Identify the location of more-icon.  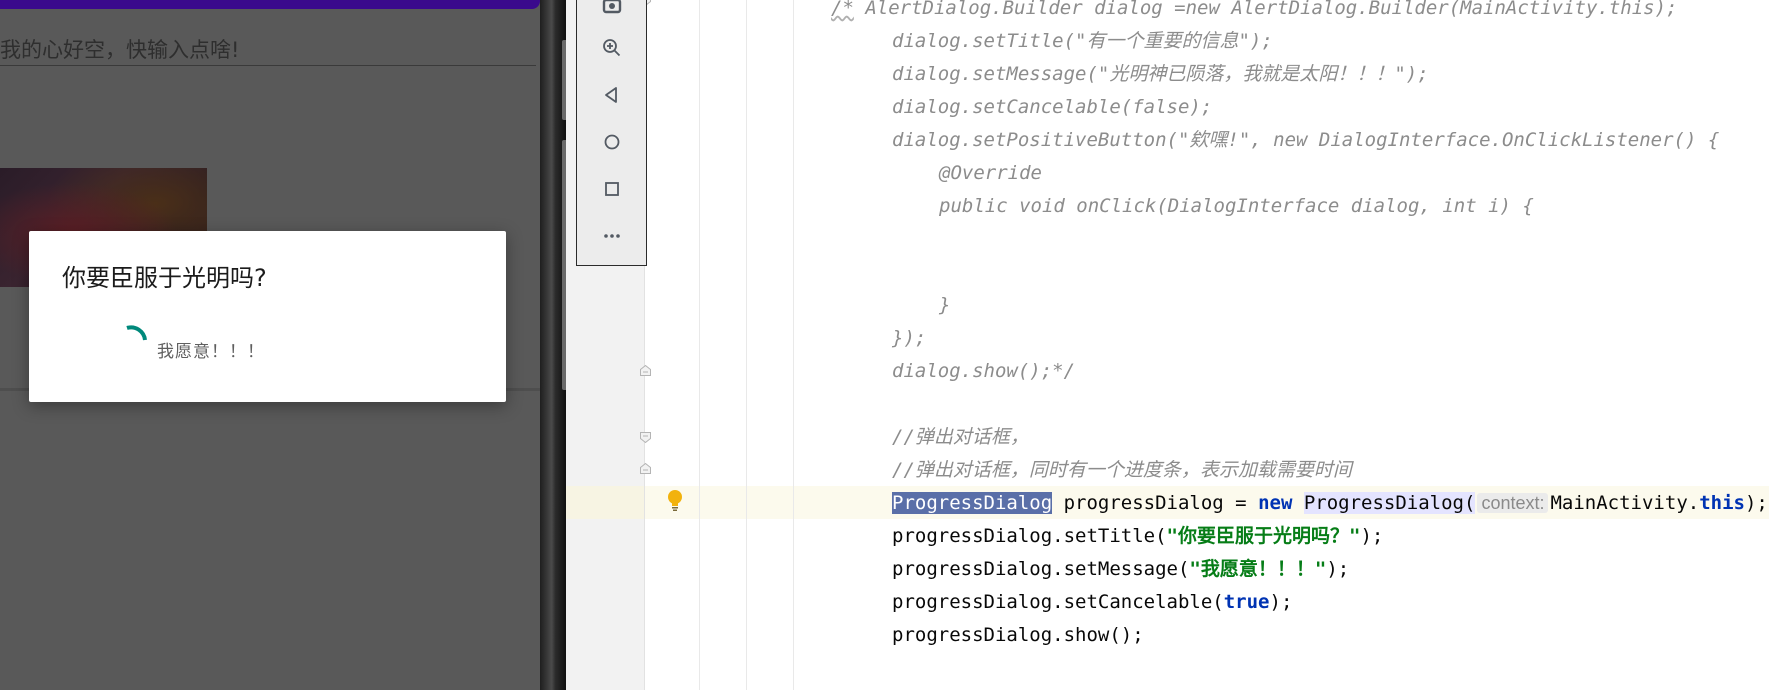
(611, 236).